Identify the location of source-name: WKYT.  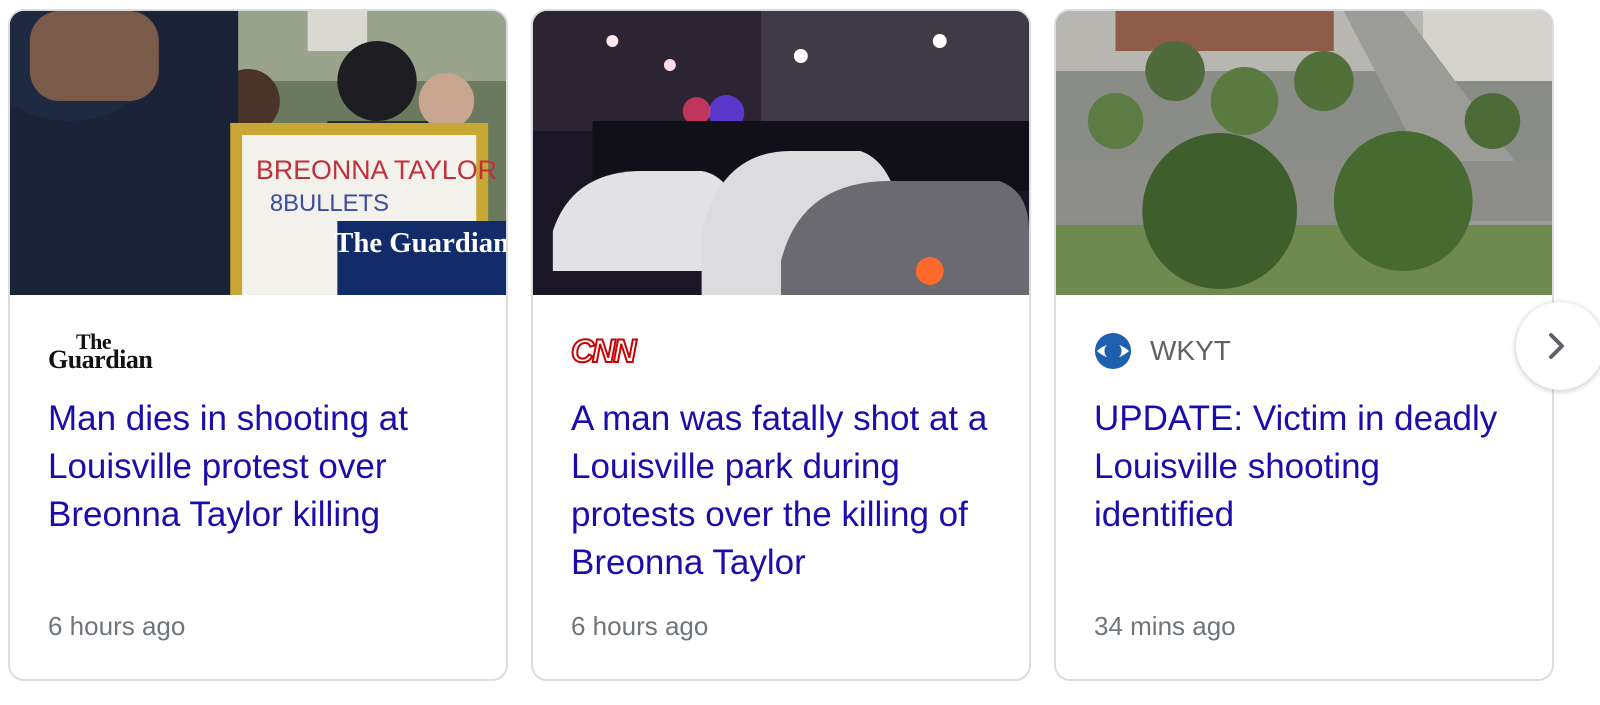
(1190, 350).